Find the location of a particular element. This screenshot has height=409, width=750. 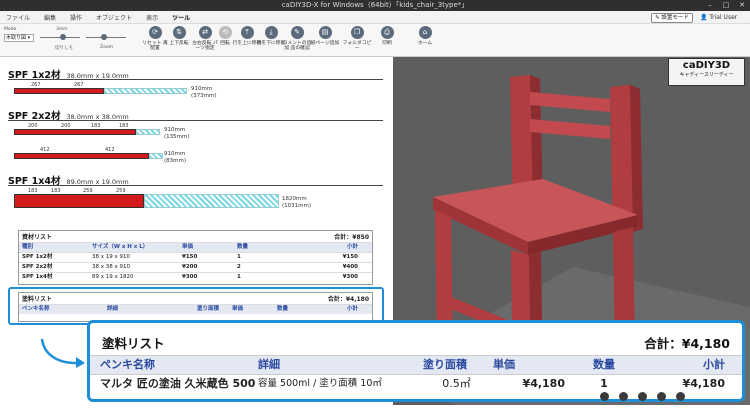

back-rail-top is located at coordinates (570, 102).